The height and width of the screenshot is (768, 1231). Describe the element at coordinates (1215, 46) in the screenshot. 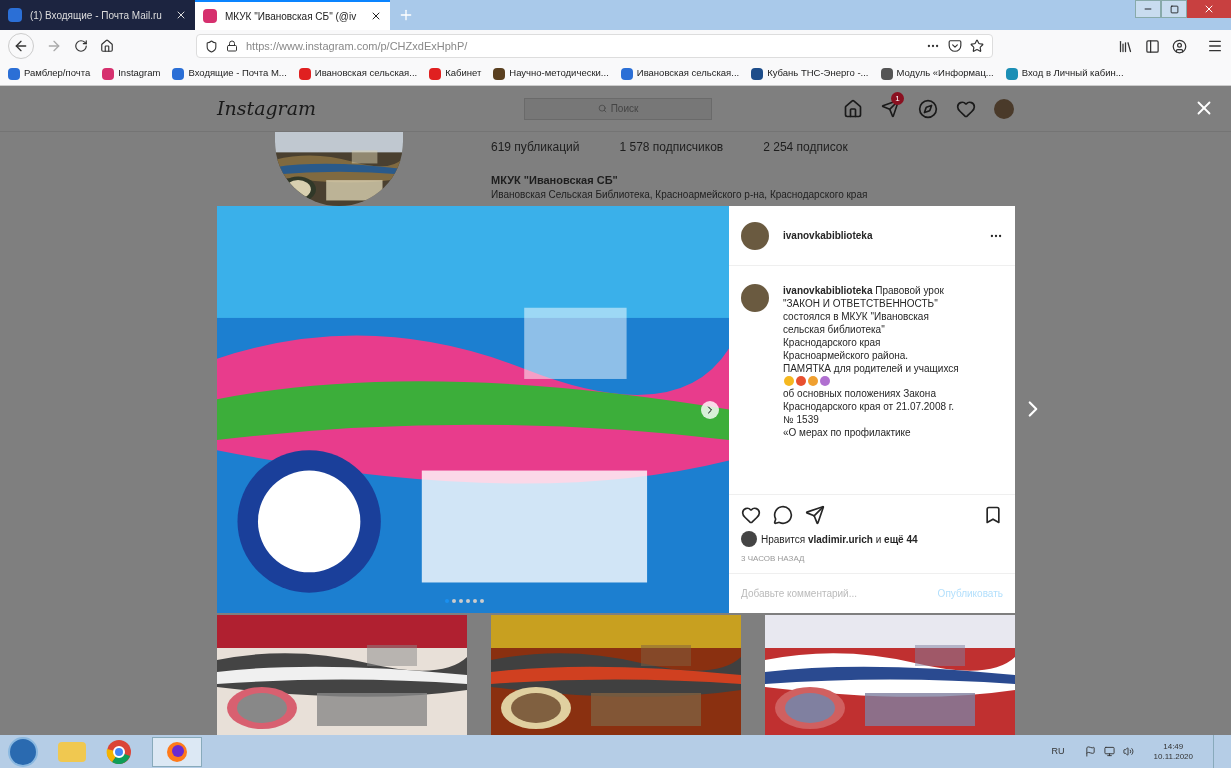

I see `menu-icon` at that location.